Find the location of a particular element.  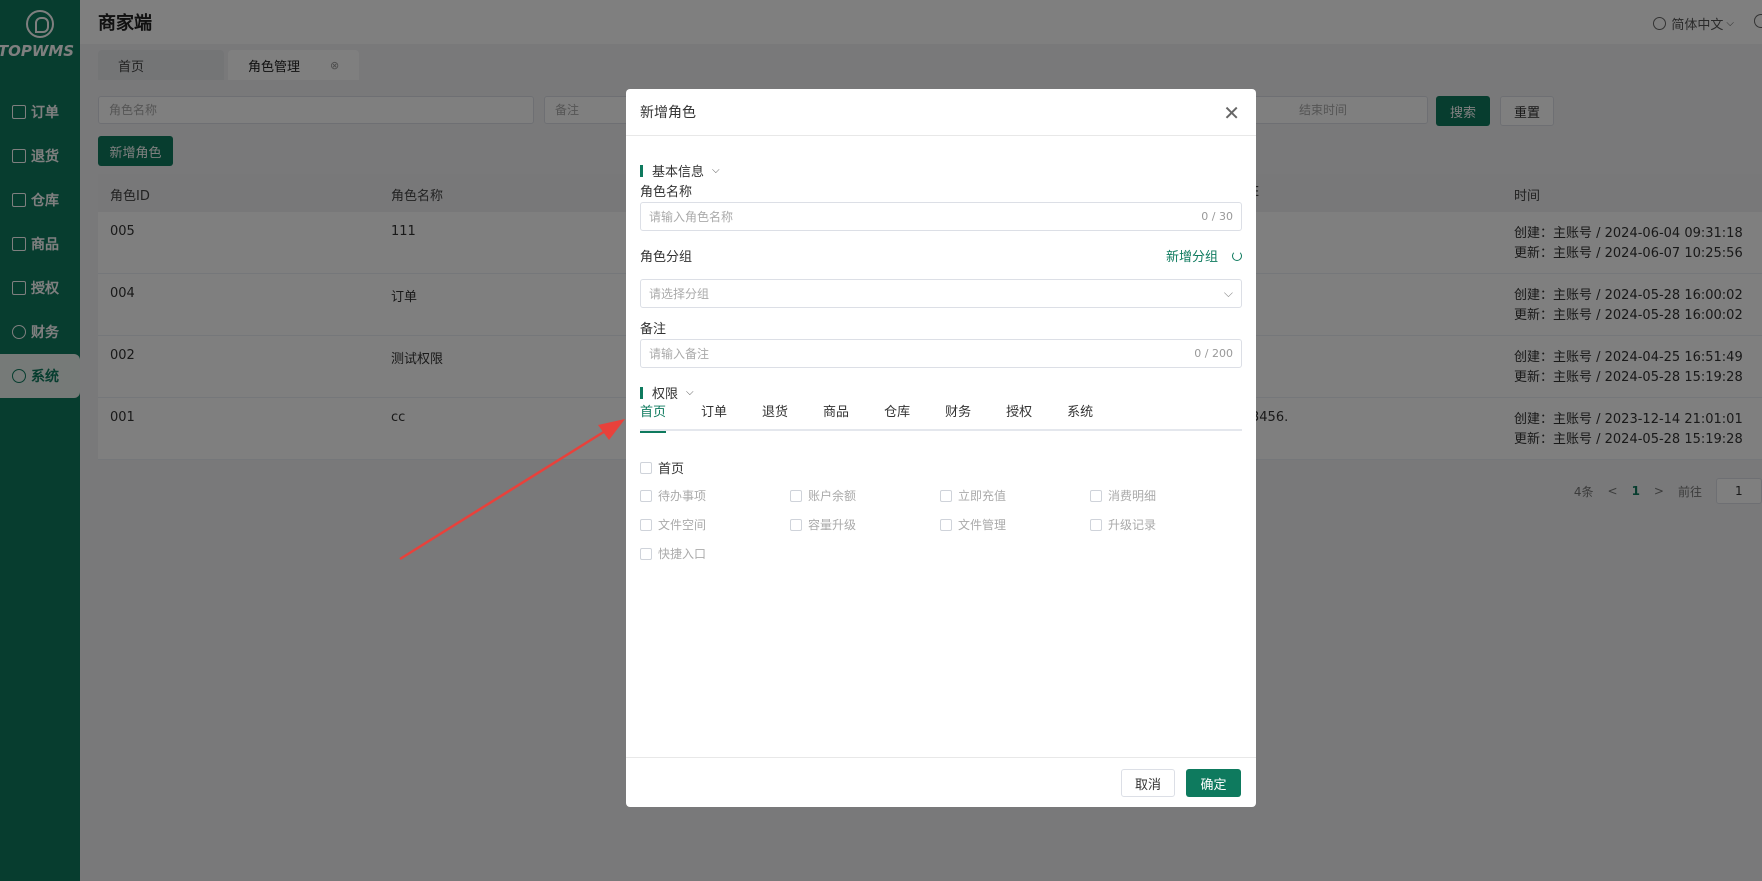

perm-checkbox: 快捷入口 is located at coordinates (673, 553).